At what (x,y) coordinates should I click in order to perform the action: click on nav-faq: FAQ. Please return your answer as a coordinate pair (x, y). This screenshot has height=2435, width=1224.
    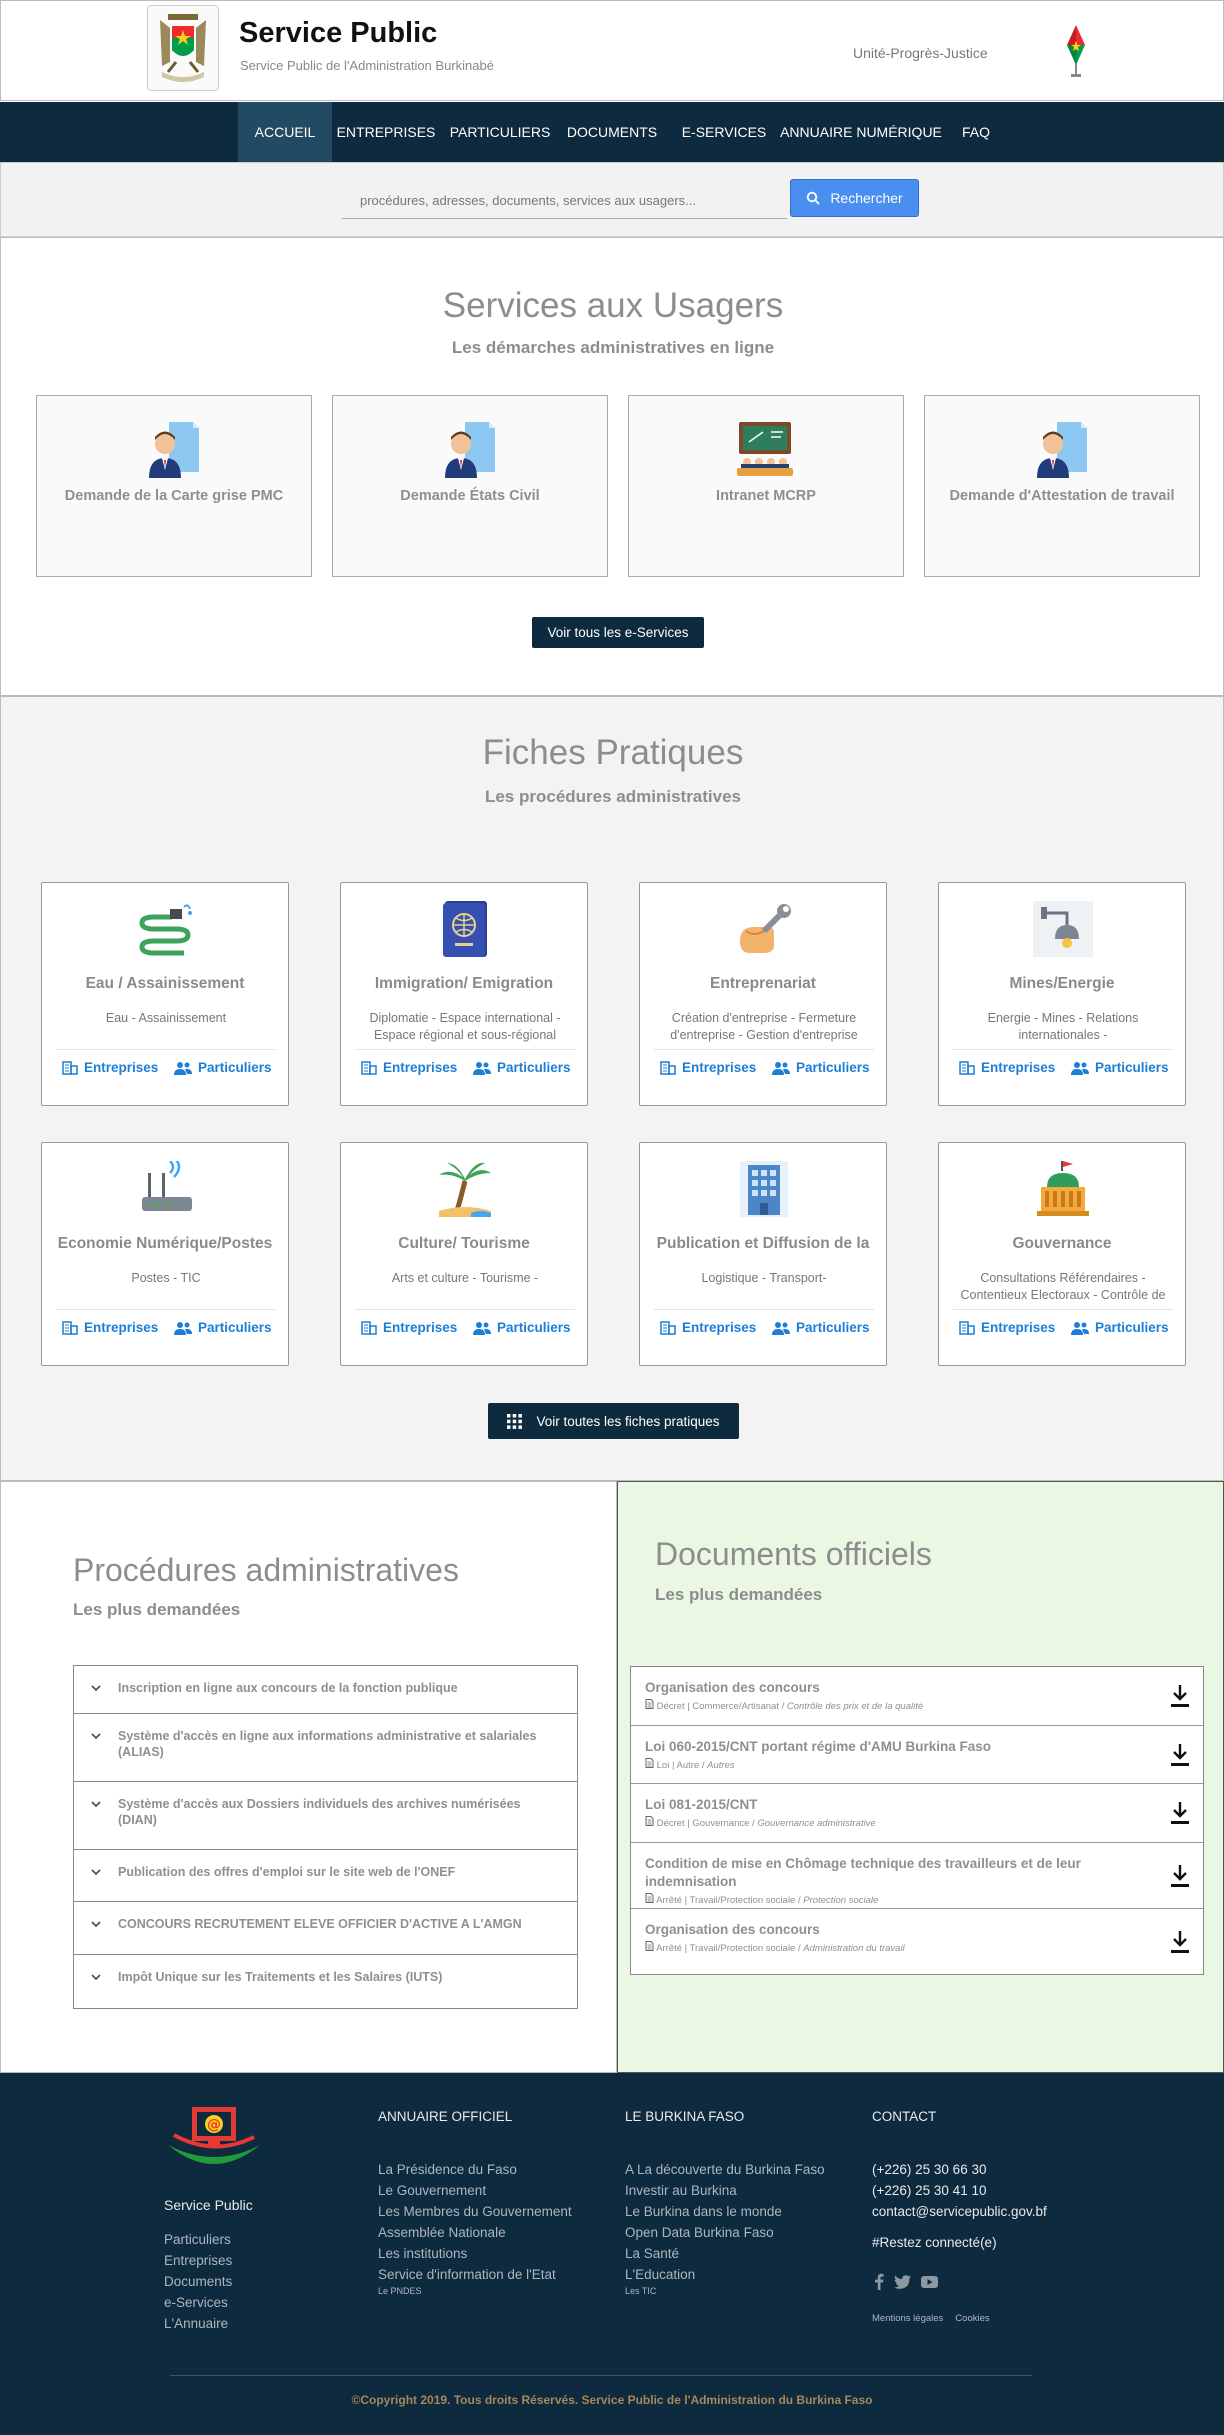
    Looking at the image, I should click on (976, 132).